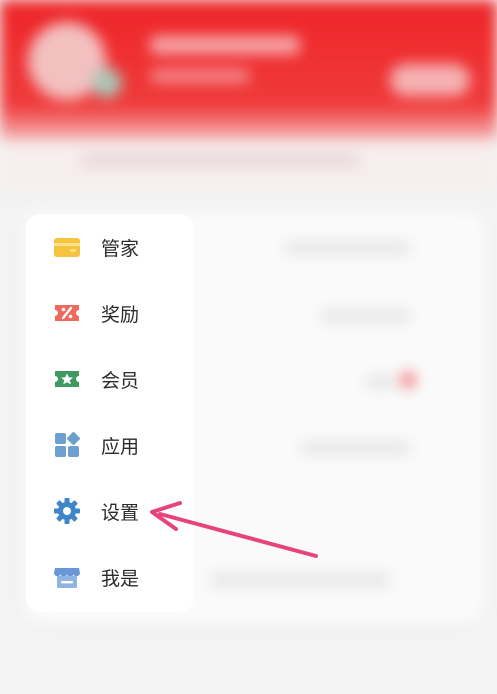 The height and width of the screenshot is (694, 497). What do you see at coordinates (120, 380) in the screenshot?
I see `menu-item-label: 会员` at bounding box center [120, 380].